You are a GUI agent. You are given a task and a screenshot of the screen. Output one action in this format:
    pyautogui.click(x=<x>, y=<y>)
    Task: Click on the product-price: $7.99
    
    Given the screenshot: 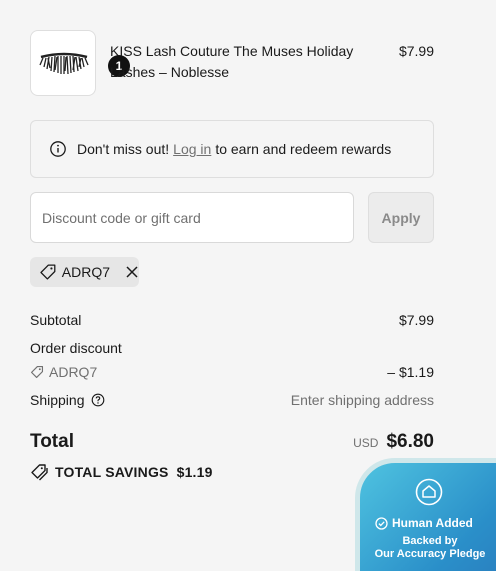 What is the action you would take?
    pyautogui.click(x=416, y=51)
    